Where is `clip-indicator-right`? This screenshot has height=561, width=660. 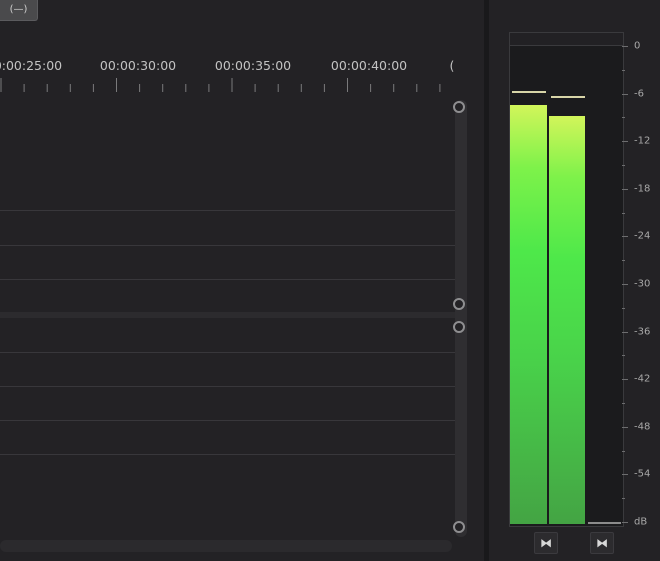
clip-indicator-right is located at coordinates (567, 39).